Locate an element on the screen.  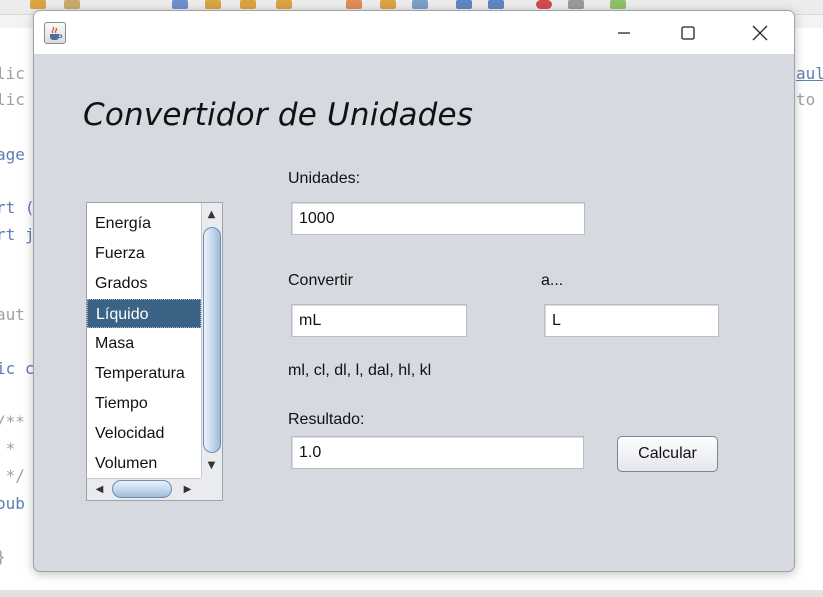
result-field is located at coordinates (437, 452).